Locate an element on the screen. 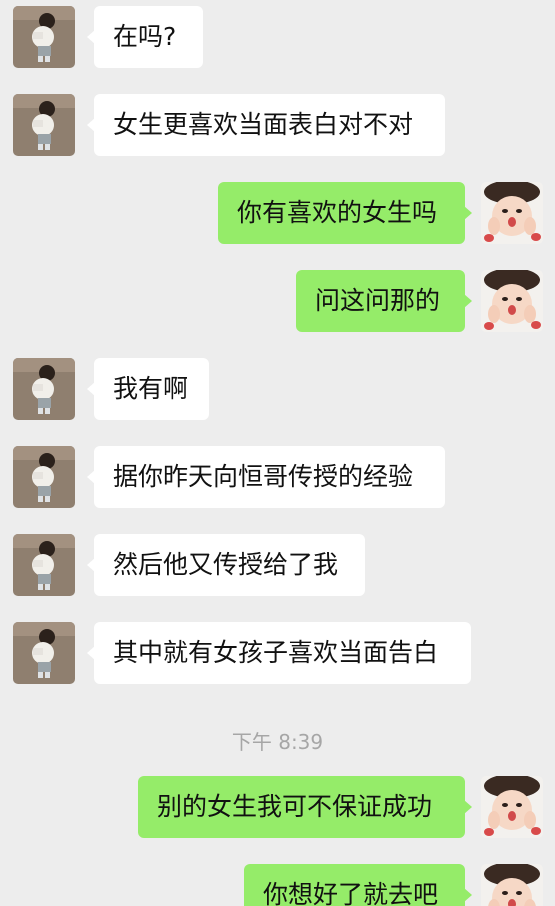  outgoing-message-bubble: 你想好了就去吧 is located at coordinates (358, 885).